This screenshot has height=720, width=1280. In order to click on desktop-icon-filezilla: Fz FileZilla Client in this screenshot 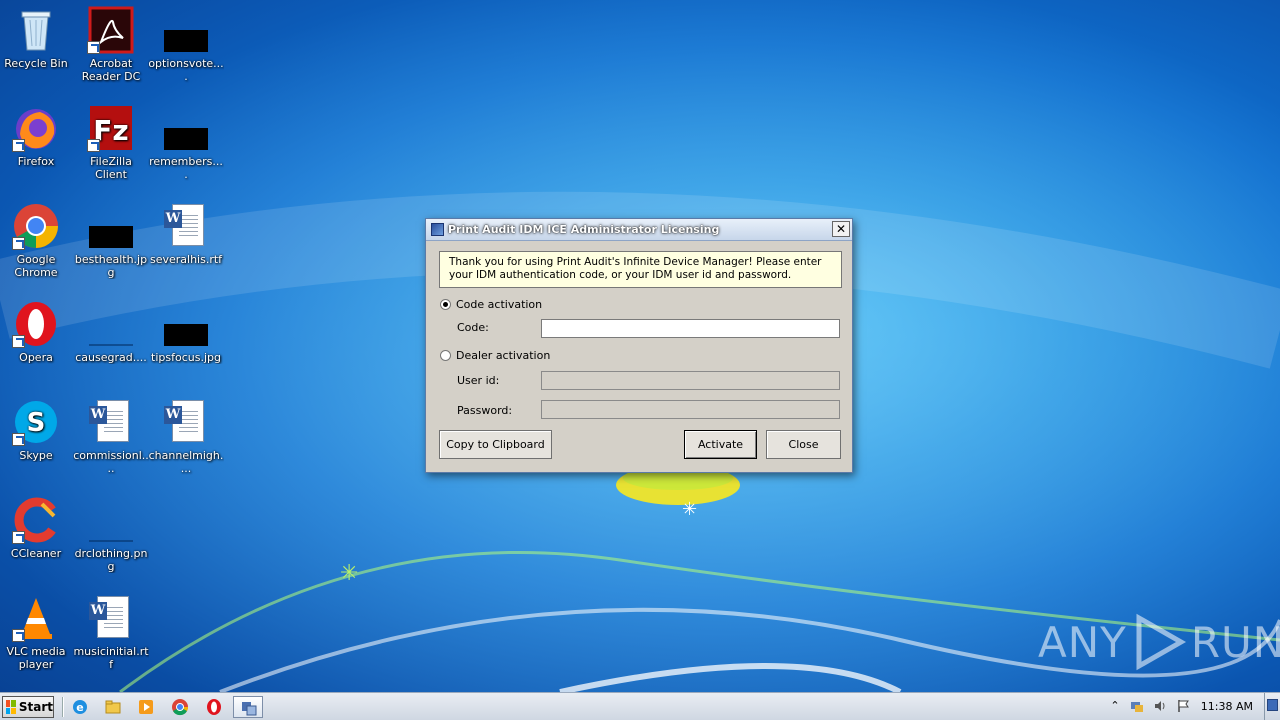, I will do `click(111, 142)`.